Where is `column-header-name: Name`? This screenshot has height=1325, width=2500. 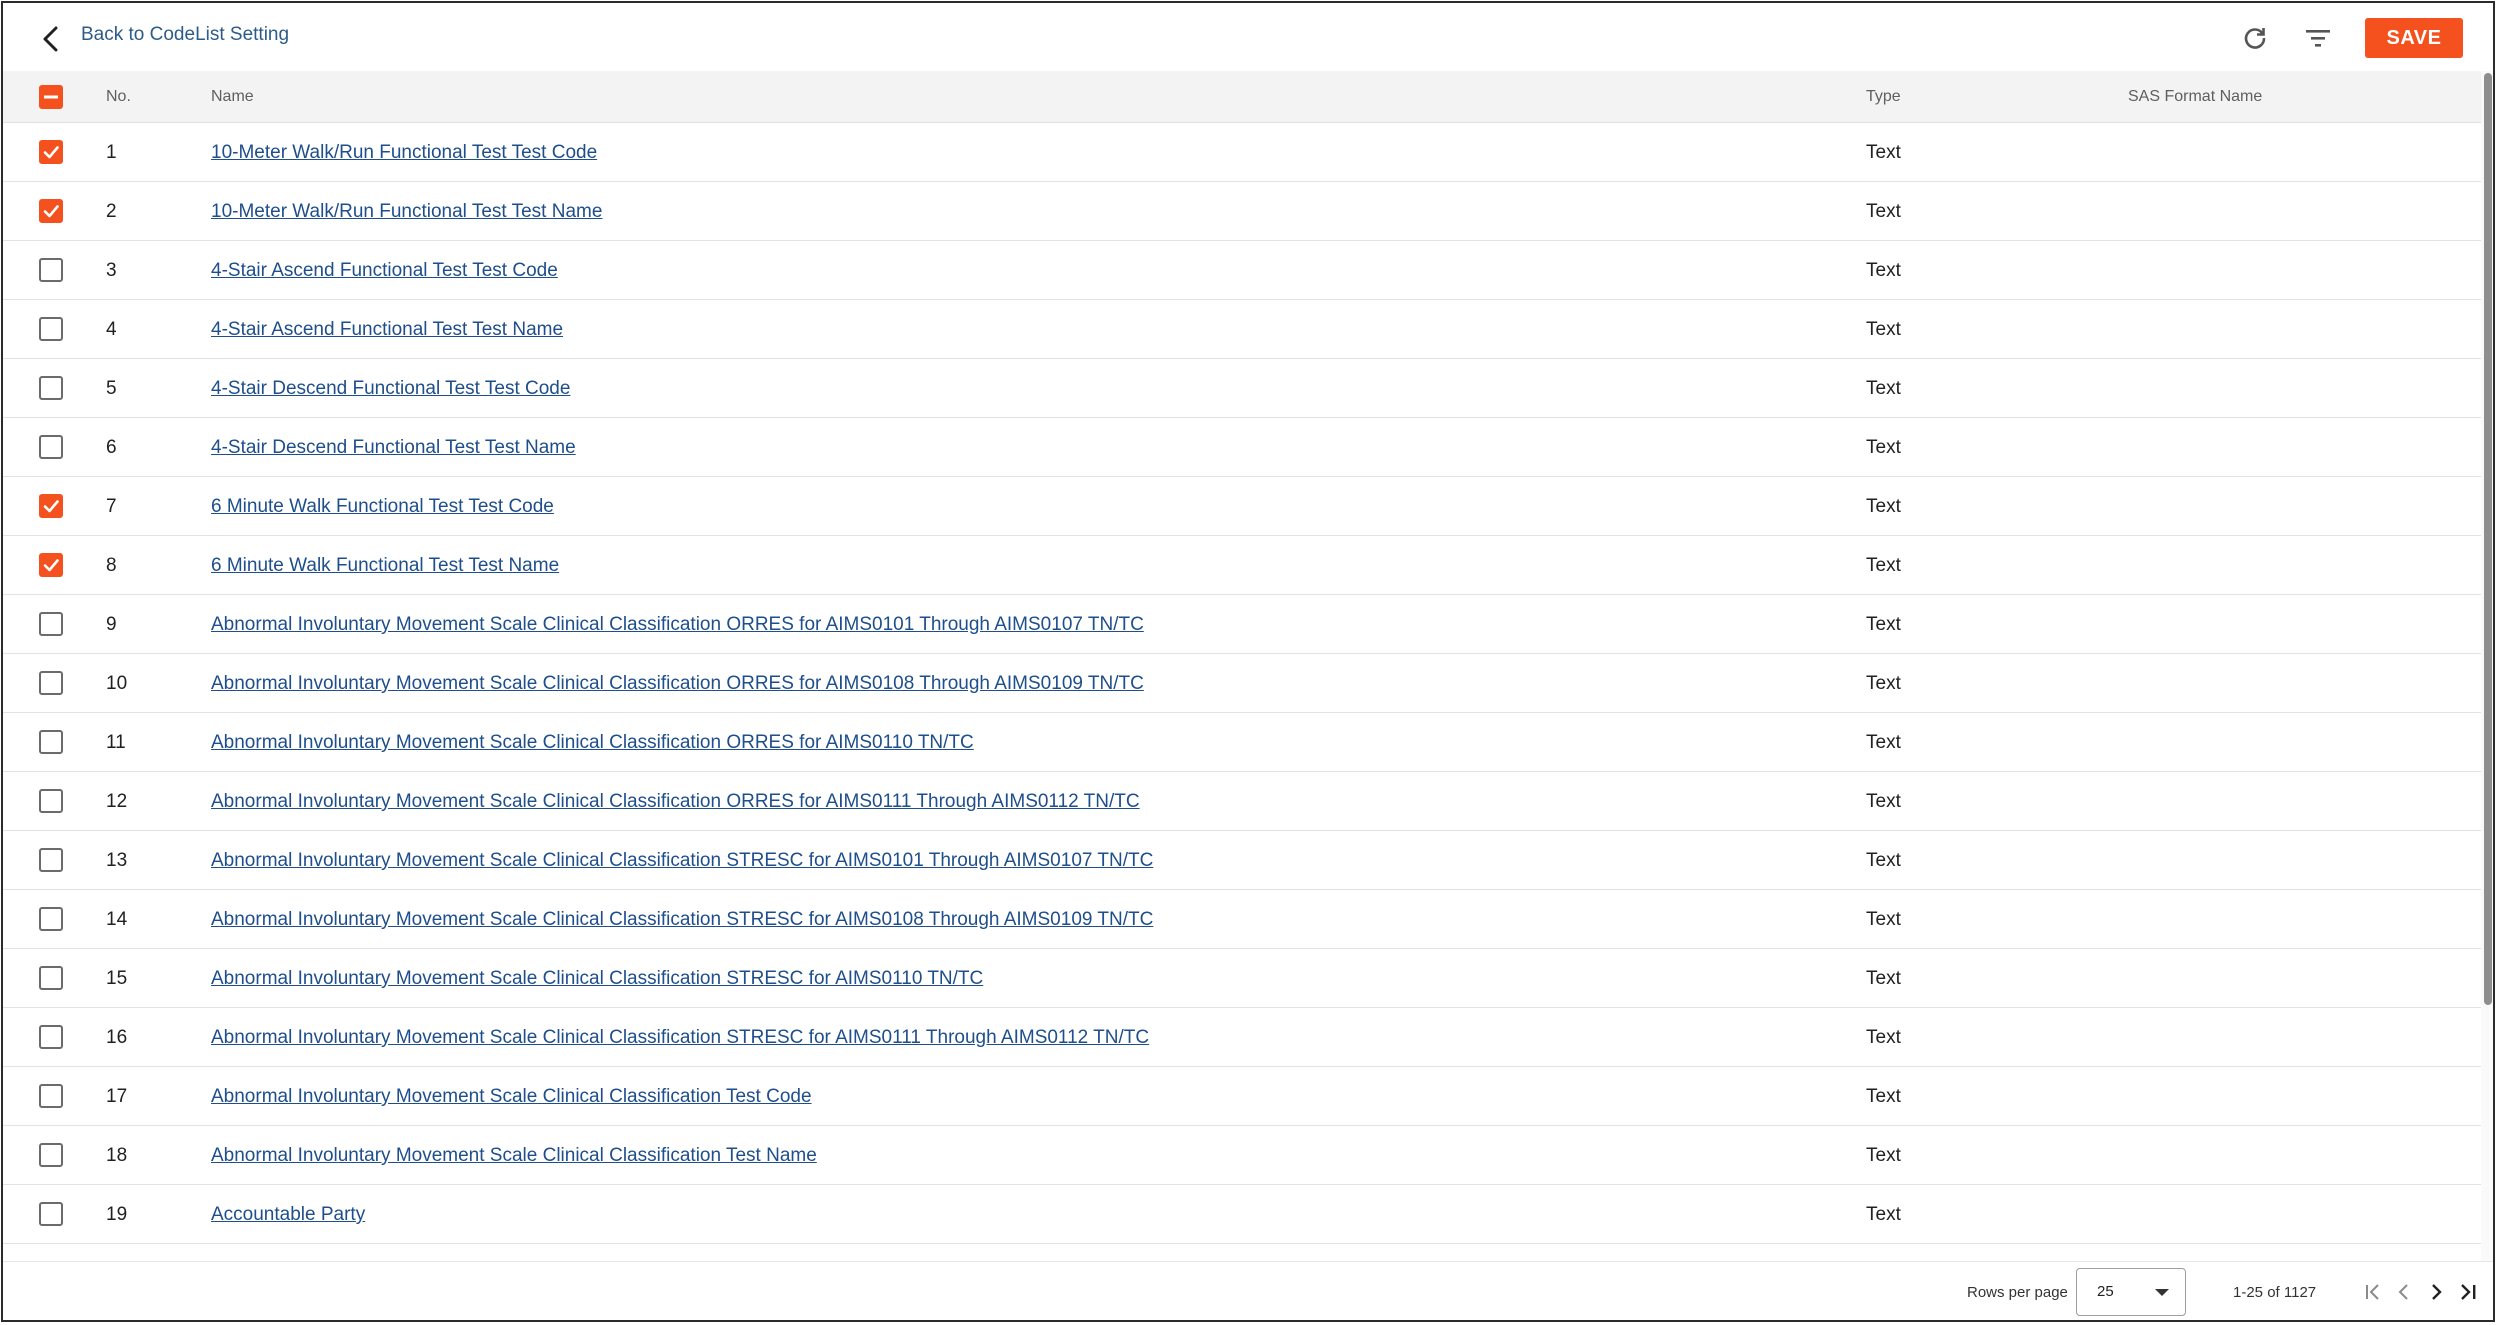 column-header-name: Name is located at coordinates (232, 97).